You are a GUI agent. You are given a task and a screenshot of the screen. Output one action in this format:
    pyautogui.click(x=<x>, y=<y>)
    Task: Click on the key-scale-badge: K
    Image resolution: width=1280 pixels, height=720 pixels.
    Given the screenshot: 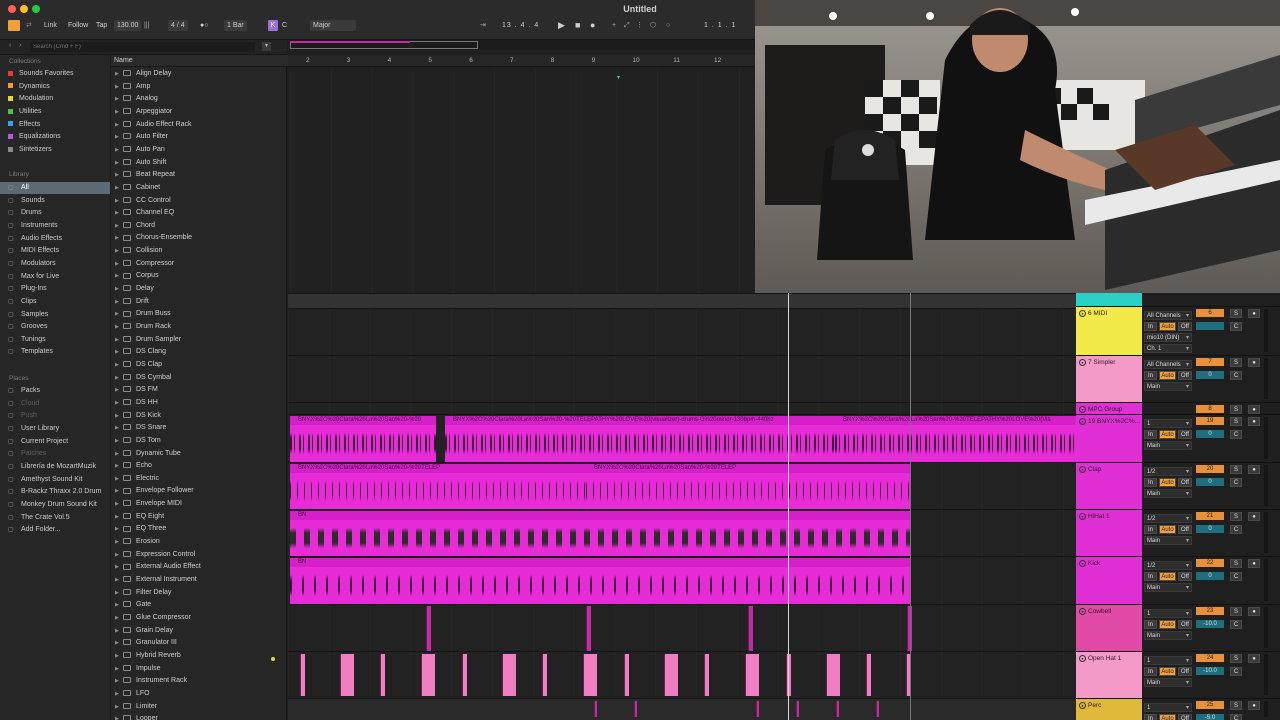 What is the action you would take?
    pyautogui.click(x=273, y=25)
    